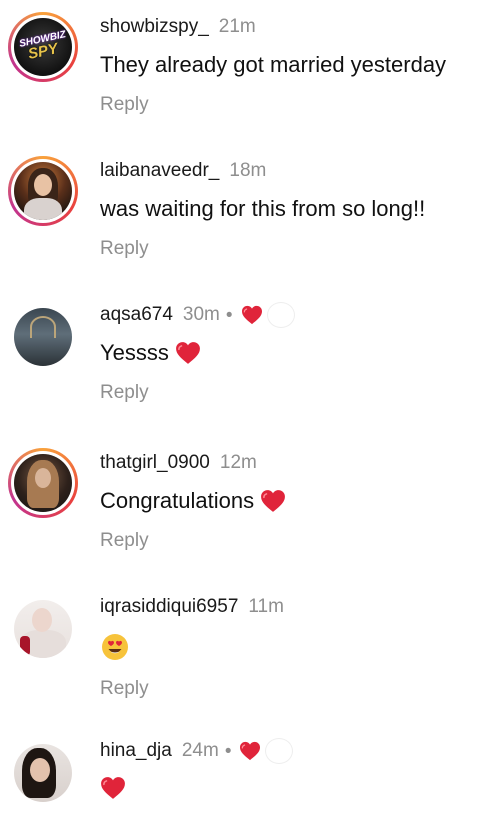 Image resolution: width=494 pixels, height=815 pixels. What do you see at coordinates (201, 314) in the screenshot?
I see `comment-time: 30m` at bounding box center [201, 314].